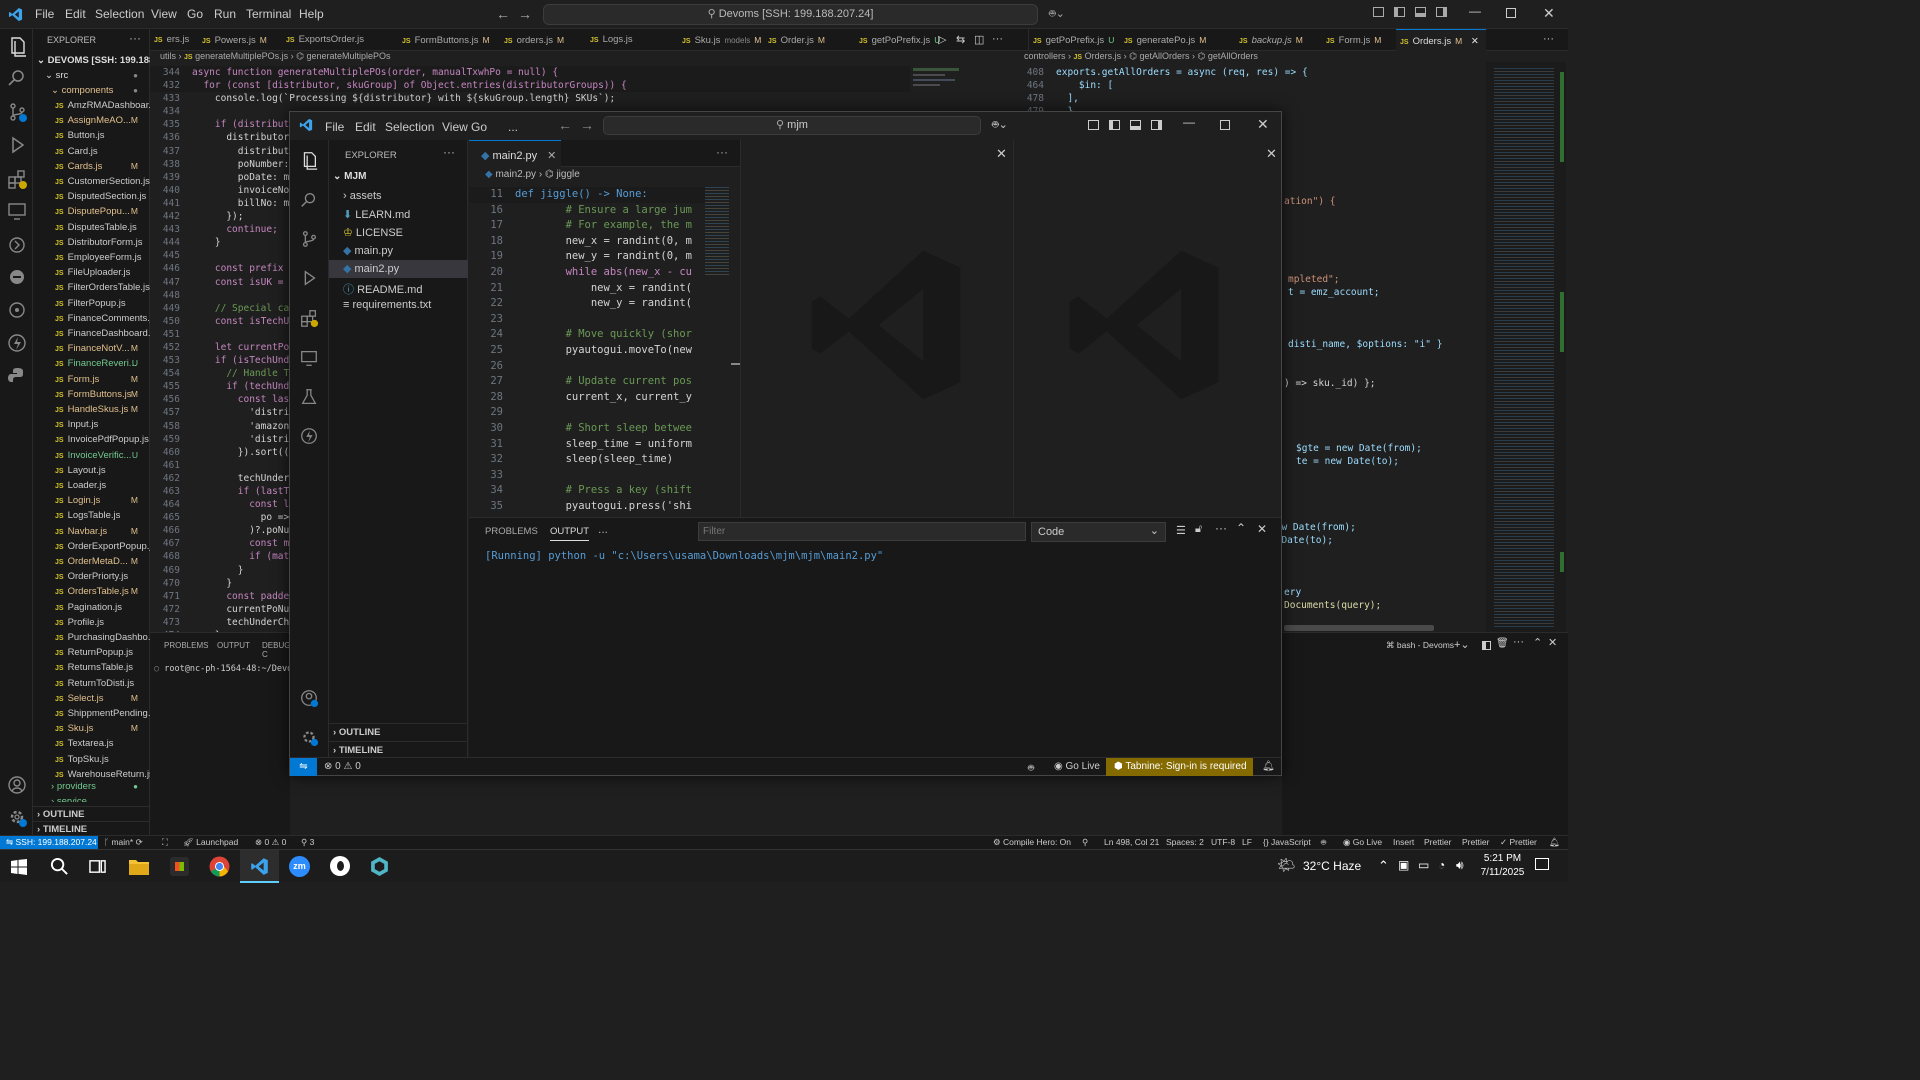 Image resolution: width=1920 pixels, height=1080 pixels. What do you see at coordinates (91, 455) in the screenshot?
I see `file-item: JS InvoiceVerific... U` at bounding box center [91, 455].